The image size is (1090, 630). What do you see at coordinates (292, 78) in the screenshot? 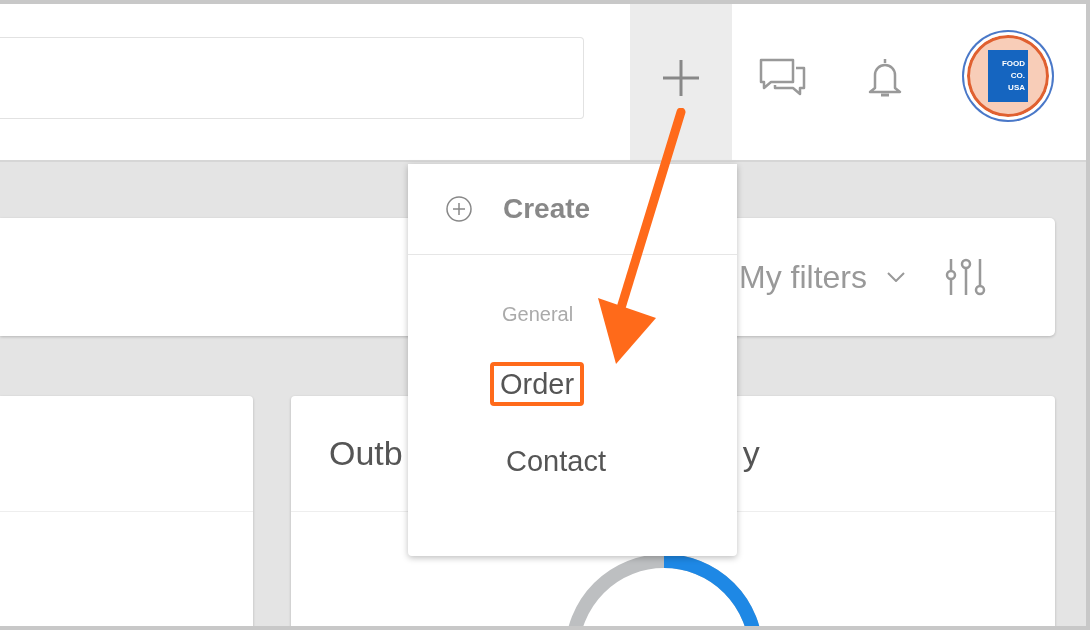
I see `search-field` at bounding box center [292, 78].